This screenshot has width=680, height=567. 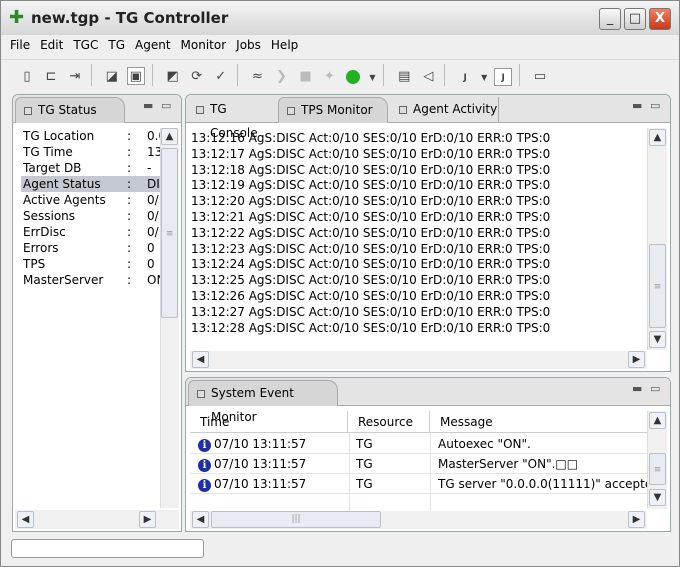 I want to click on status-hscrollbar: ◀ ▶, so click(x=97, y=519).